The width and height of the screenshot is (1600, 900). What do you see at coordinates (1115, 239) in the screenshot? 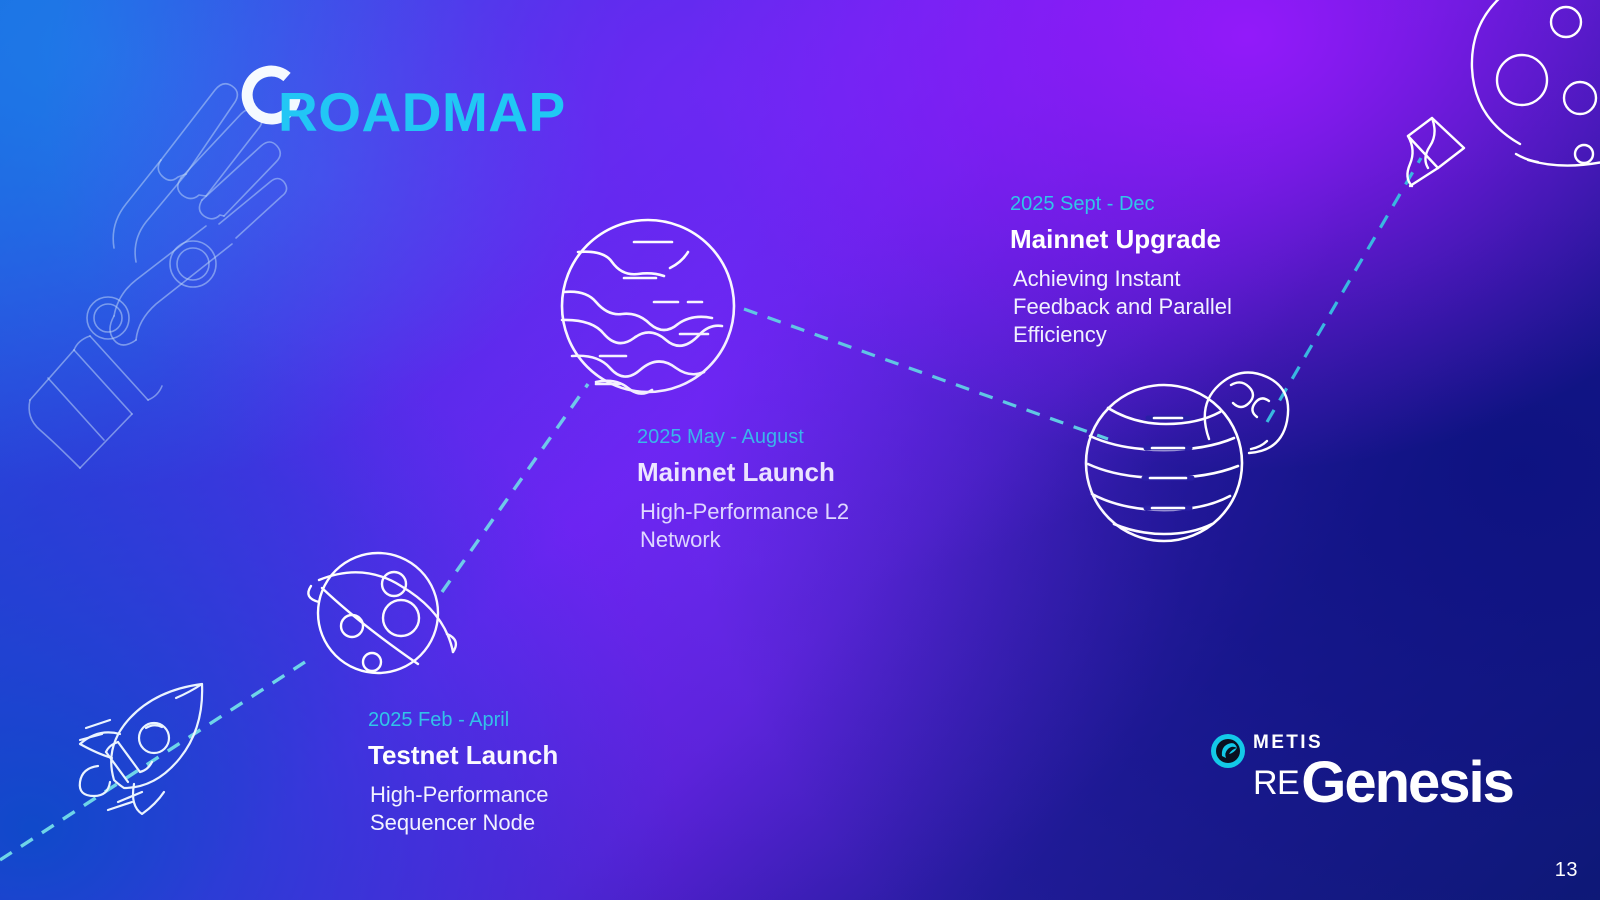
I see `milestone-title: Mainnet Upgrade` at bounding box center [1115, 239].